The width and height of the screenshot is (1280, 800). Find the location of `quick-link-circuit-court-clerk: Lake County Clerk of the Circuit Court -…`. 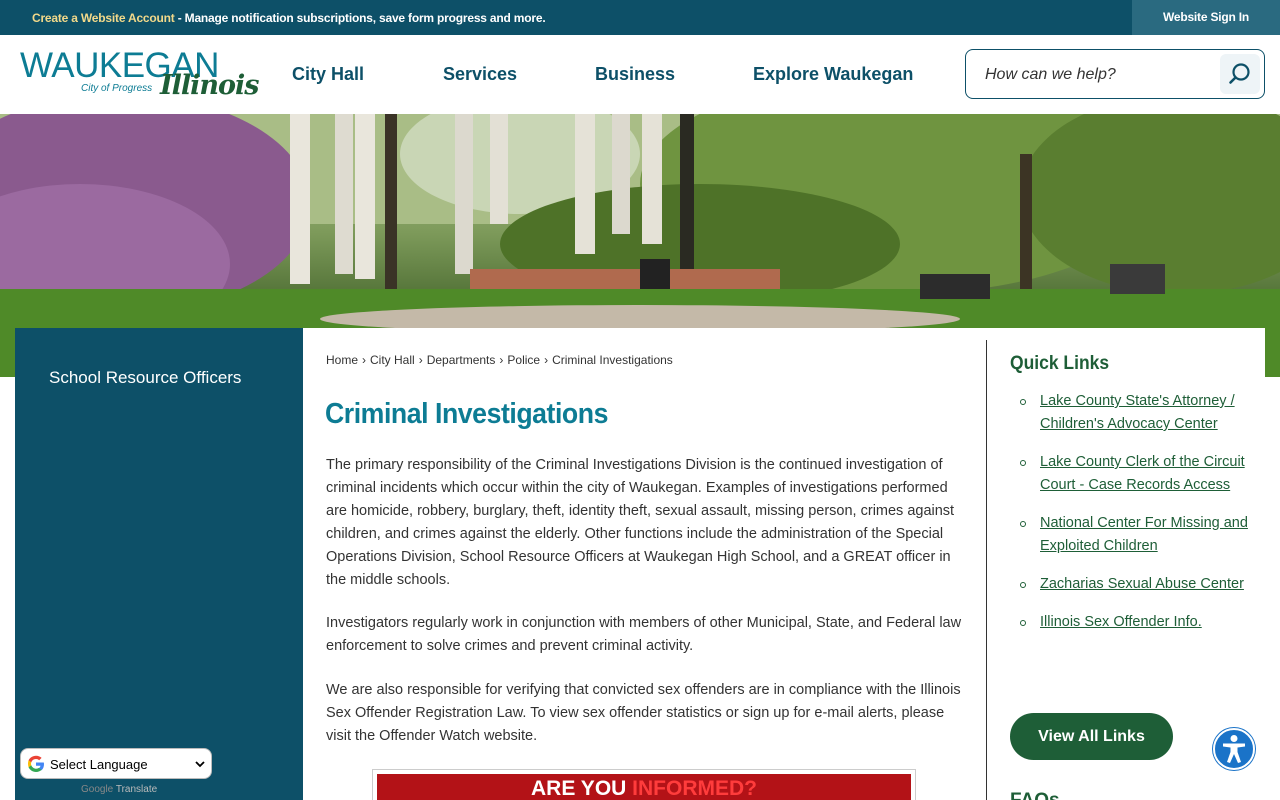

quick-link-circuit-court-clerk: Lake County Clerk of the Circuit Court -… is located at coordinates (1142, 473).